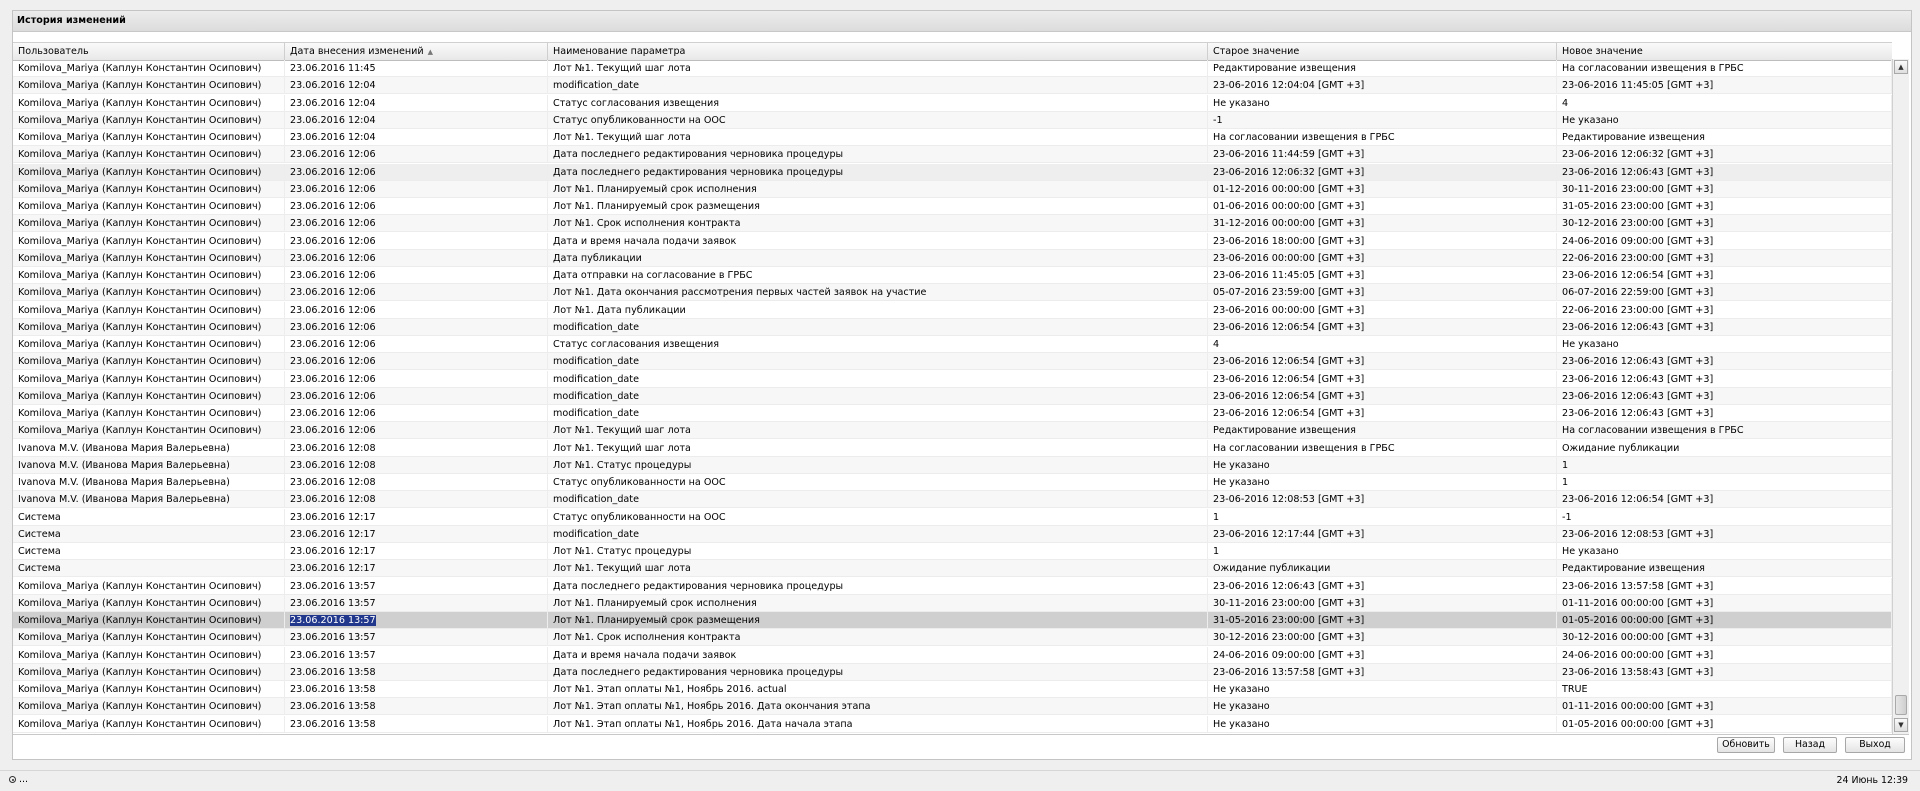 Image resolution: width=1920 pixels, height=791 pixels. What do you see at coordinates (1724, 51) in the screenshot?
I see `column-header-new-value: Новое значение` at bounding box center [1724, 51].